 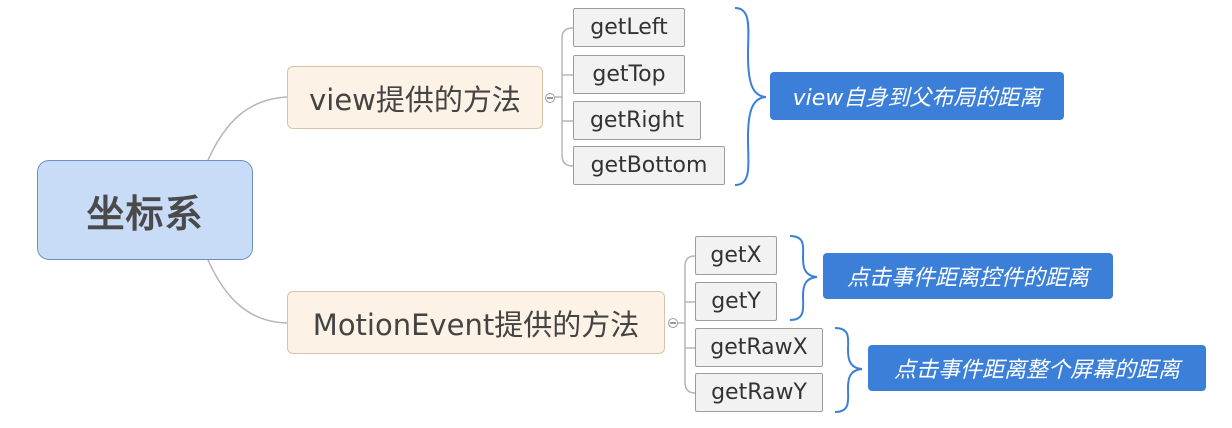 What do you see at coordinates (476, 322) in the screenshot?
I see `branch-motionevent-methods: MotionEvent提供的方法` at bounding box center [476, 322].